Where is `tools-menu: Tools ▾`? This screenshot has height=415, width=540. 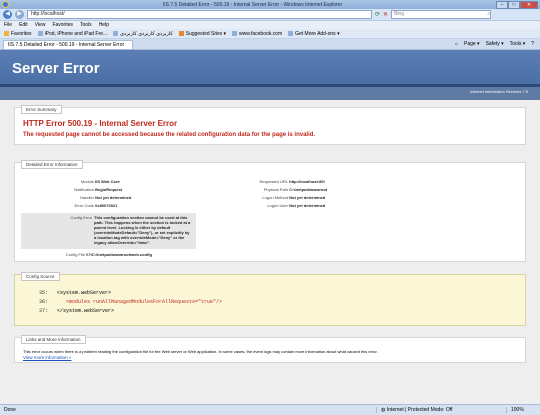 tools-menu: Tools ▾ is located at coordinates (518, 44).